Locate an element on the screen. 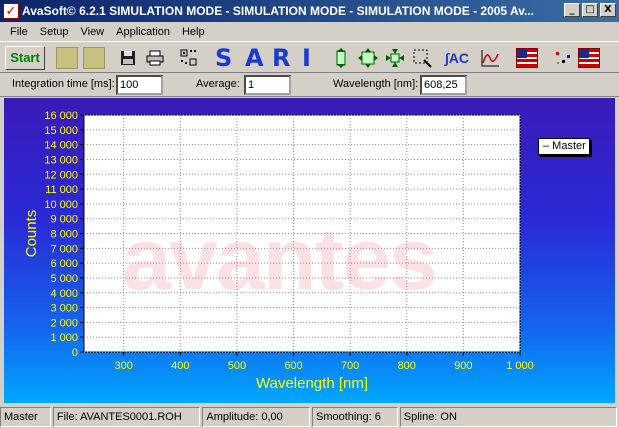  close-button: X is located at coordinates (608, 10).